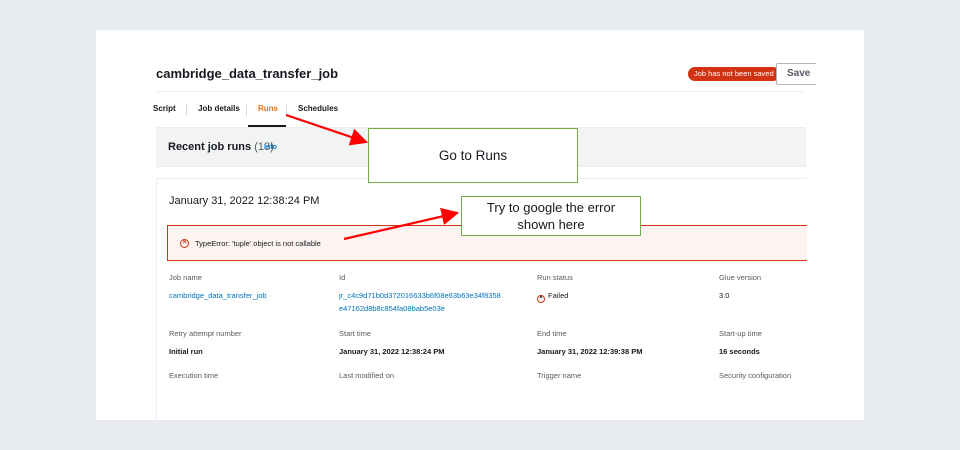  What do you see at coordinates (194, 375) in the screenshot?
I see `execution-time-field: Execution time` at bounding box center [194, 375].